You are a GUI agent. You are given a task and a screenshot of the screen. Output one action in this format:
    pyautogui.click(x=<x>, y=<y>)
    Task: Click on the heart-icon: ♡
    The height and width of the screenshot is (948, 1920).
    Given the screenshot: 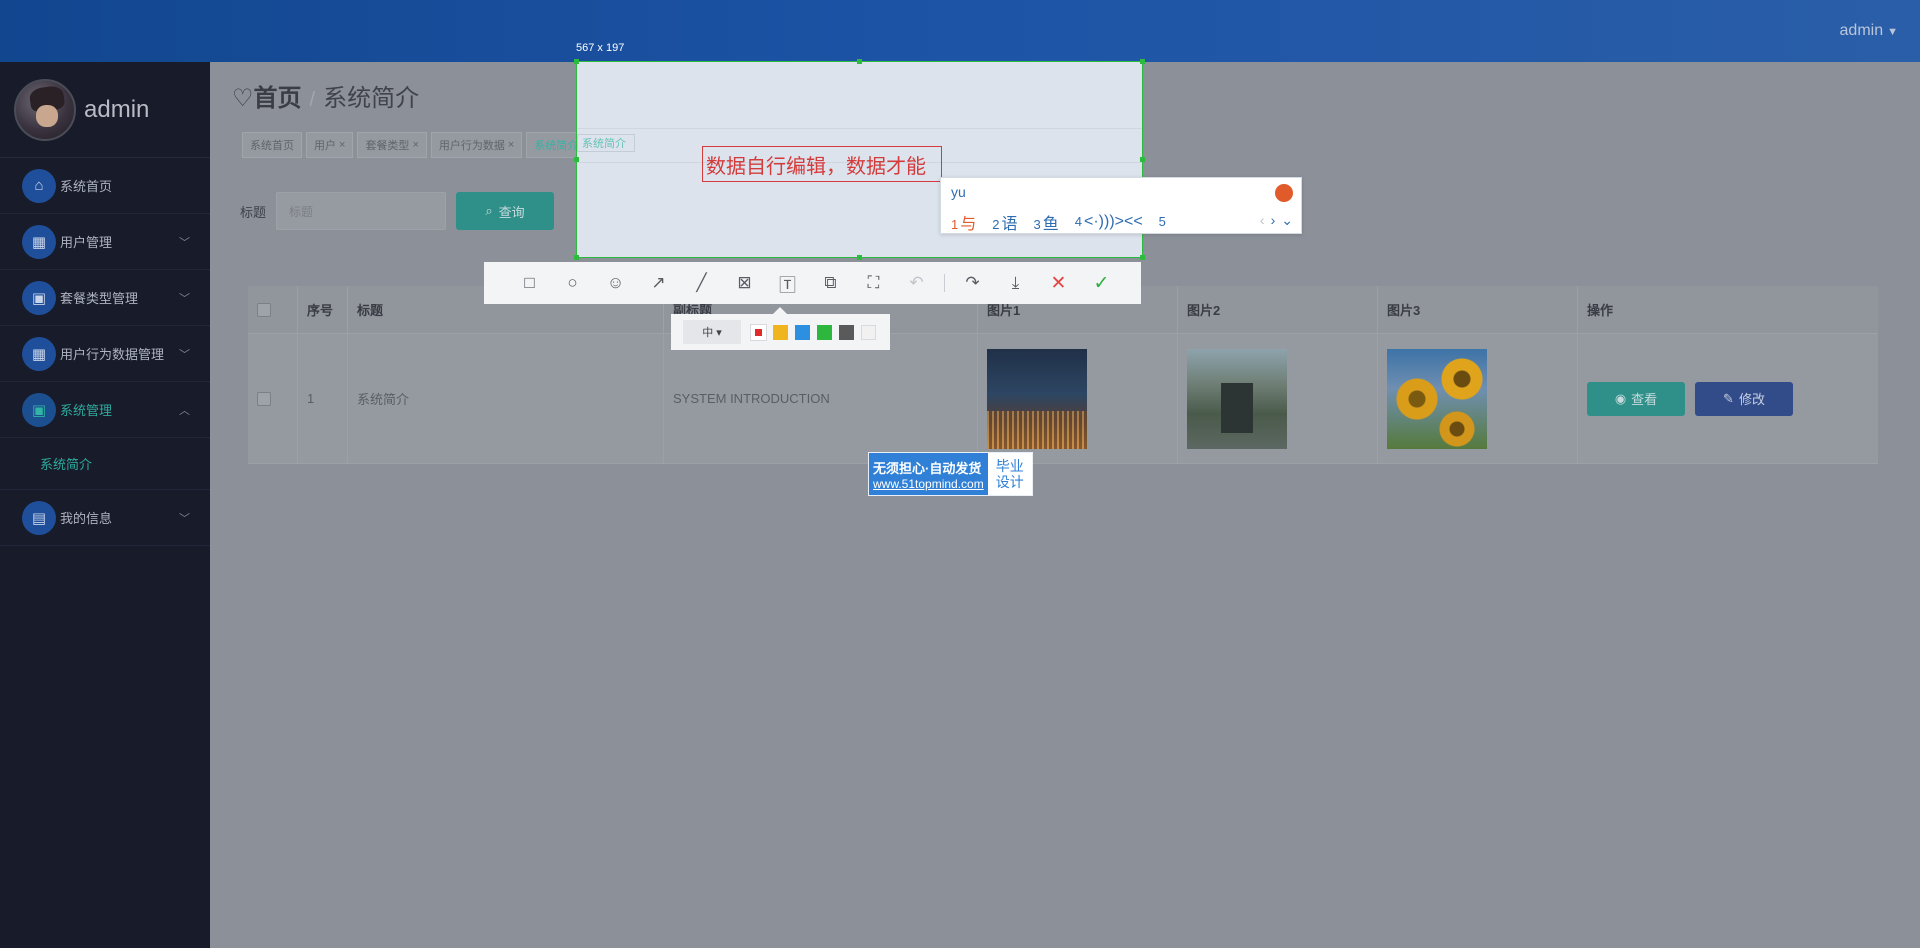 What is the action you would take?
    pyautogui.click(x=243, y=98)
    